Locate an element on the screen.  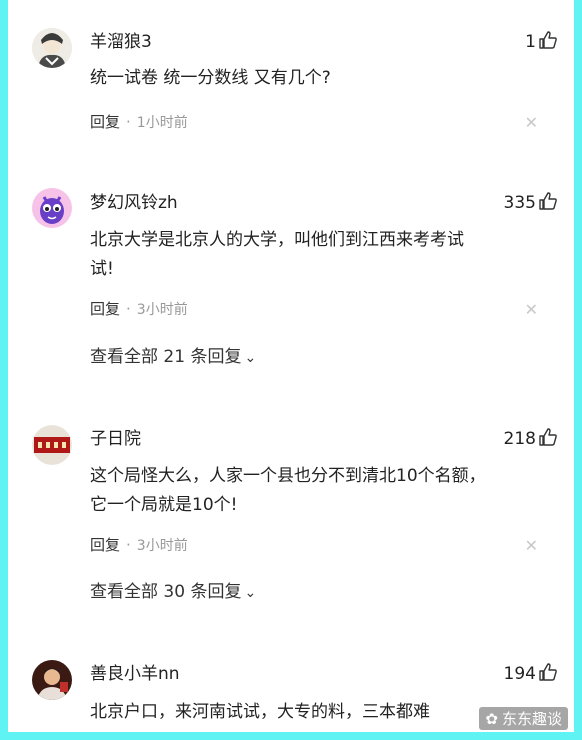
comment-line: 北京户口，来河南试试，大专的料，三本都难 is located at coordinates (260, 712).